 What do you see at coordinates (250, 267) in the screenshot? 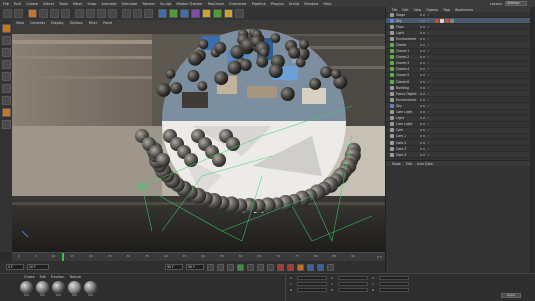
I see `next-frame-icon` at bounding box center [250, 267].